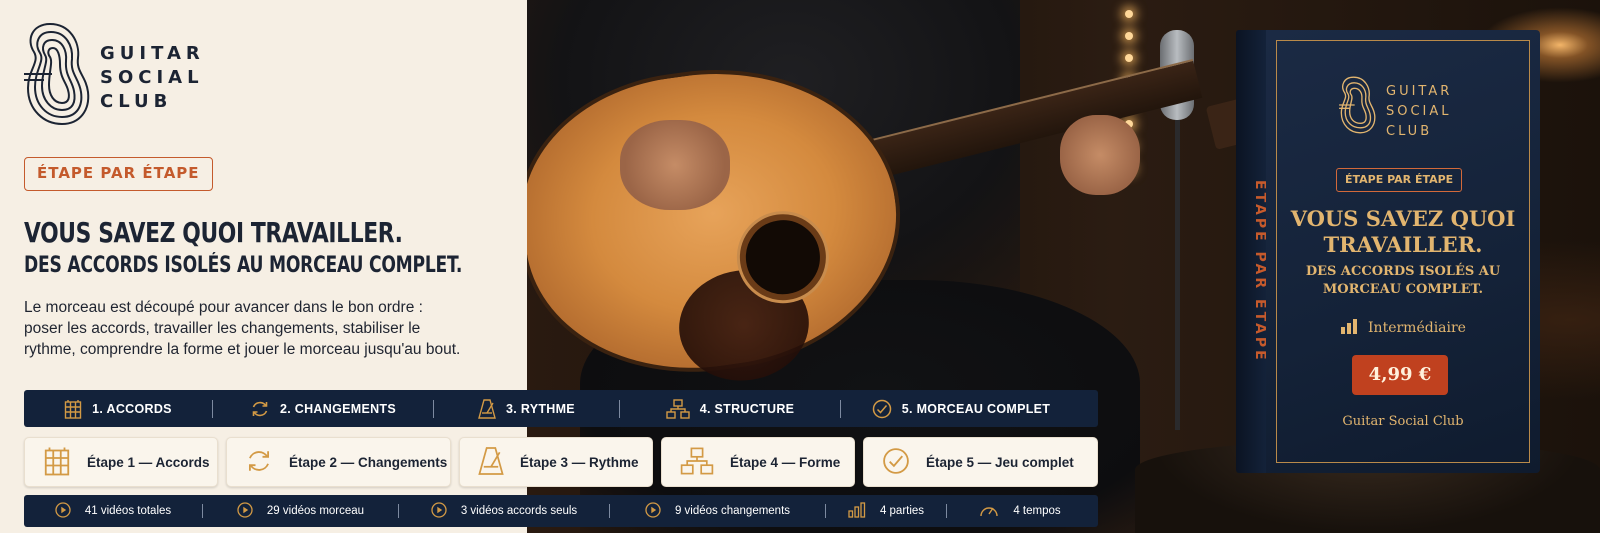 This screenshot has height=533, width=1600. Describe the element at coordinates (1177, 275) in the screenshot. I see `microphone-stand` at that location.